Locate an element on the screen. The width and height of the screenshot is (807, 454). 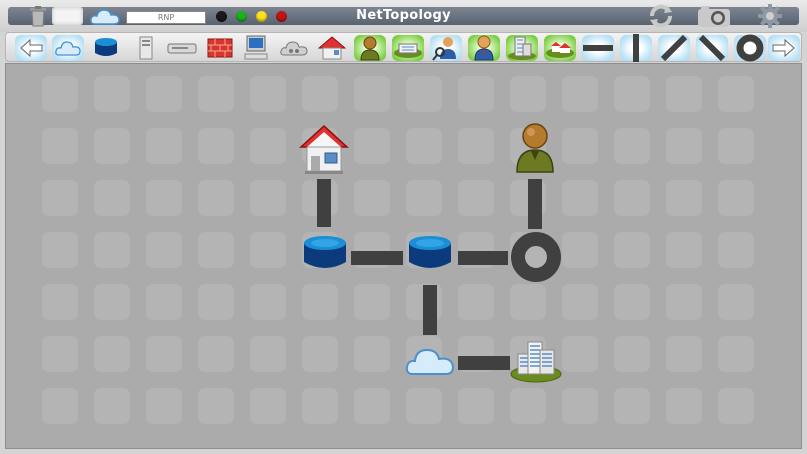
link-house-database is located at coordinates (324, 203).